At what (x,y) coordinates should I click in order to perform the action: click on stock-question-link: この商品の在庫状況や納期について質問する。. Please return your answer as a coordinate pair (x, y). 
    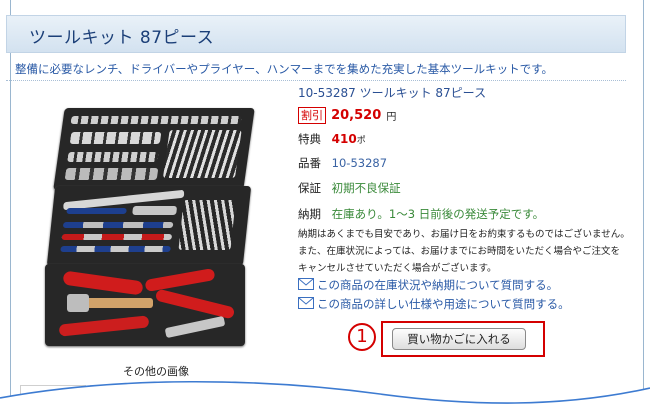
    Looking at the image, I should click on (428, 285).